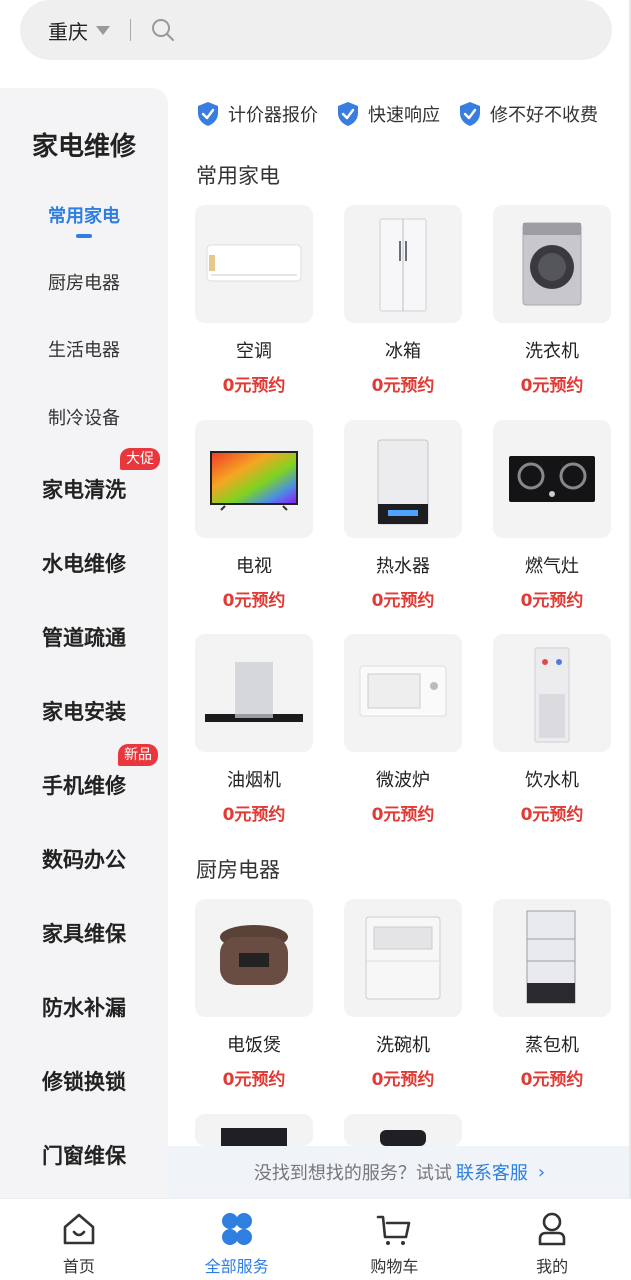 The image size is (631, 1280). What do you see at coordinates (403, 693) in the screenshot?
I see `microwave-icon` at bounding box center [403, 693].